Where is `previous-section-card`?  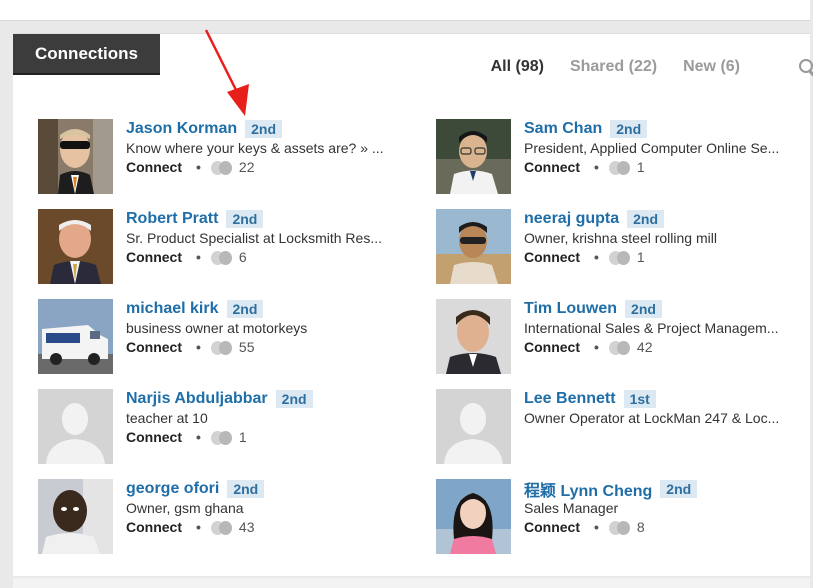 previous-section-card is located at coordinates (405, 10).